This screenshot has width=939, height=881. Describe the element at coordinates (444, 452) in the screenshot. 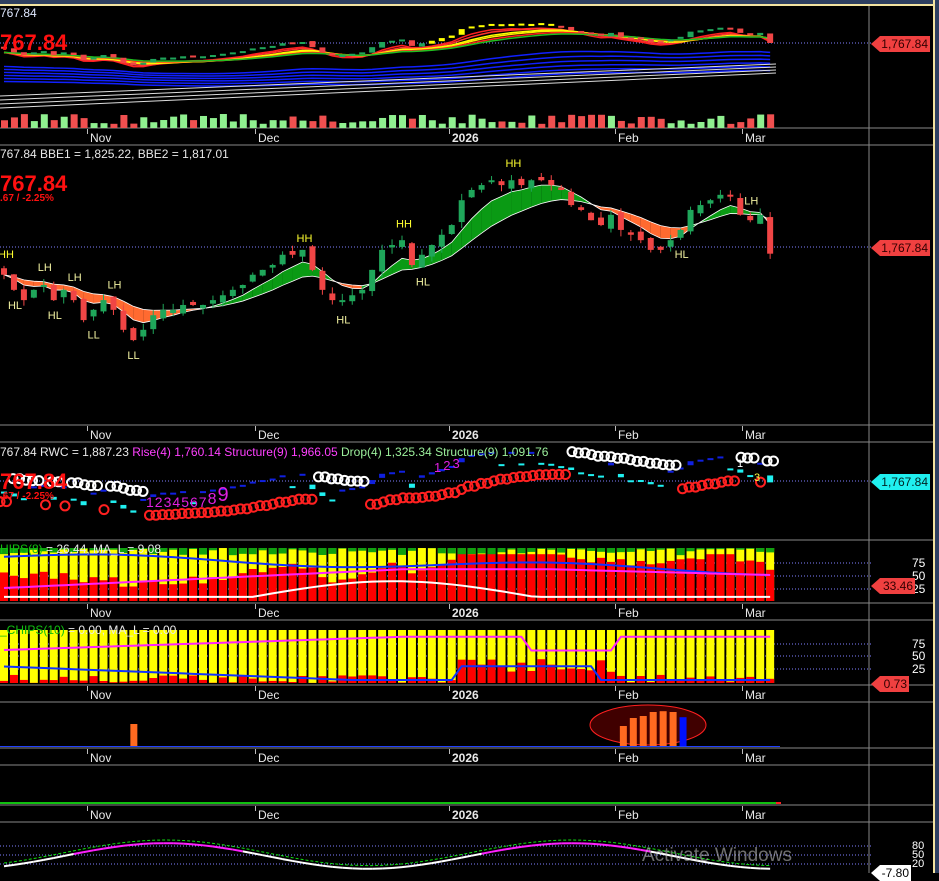

I see `rwc-drop: Drop(4) 1,325.34 Structure(9) 1,091.76` at that location.